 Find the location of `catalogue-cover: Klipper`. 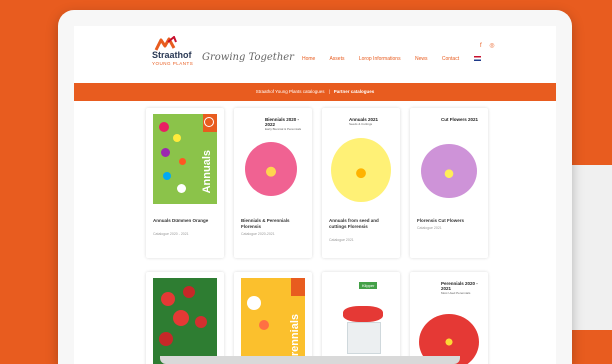

catalogue-cover: Klipper is located at coordinates (361, 321).